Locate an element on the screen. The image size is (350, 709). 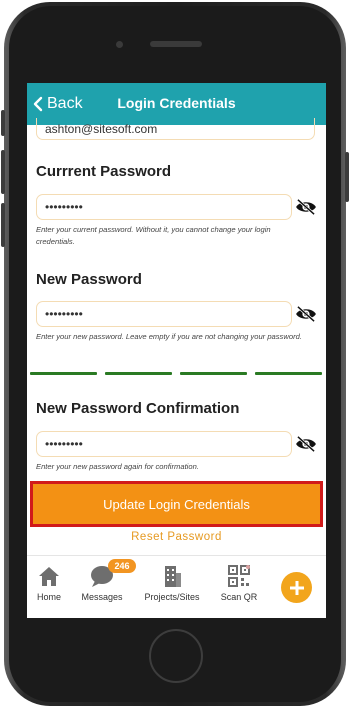
page-title: Login Credentials is located at coordinates (176, 103).